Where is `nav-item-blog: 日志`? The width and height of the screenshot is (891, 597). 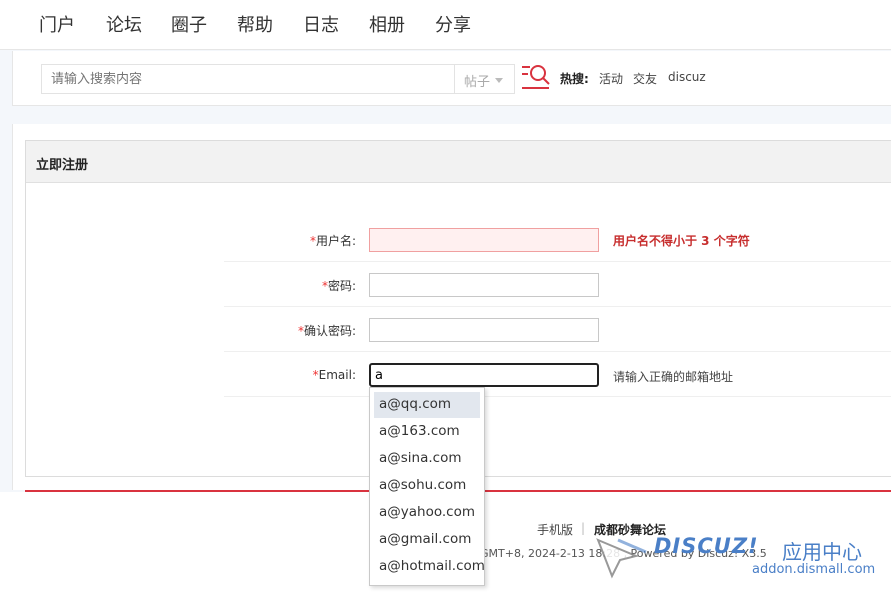 nav-item-blog: 日志 is located at coordinates (321, 24).